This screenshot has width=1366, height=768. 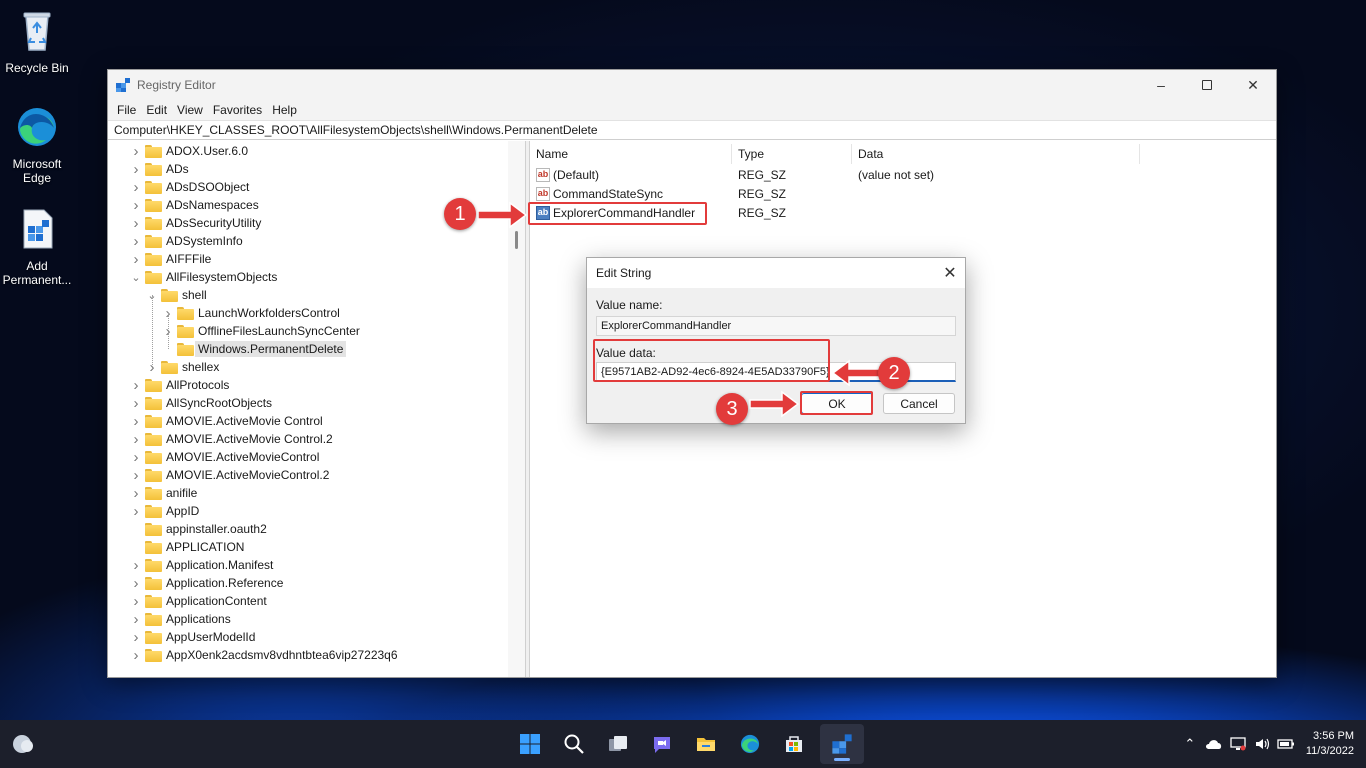 I want to click on clock: 3:56 PM 11/3/2022, so click(x=1332, y=744).